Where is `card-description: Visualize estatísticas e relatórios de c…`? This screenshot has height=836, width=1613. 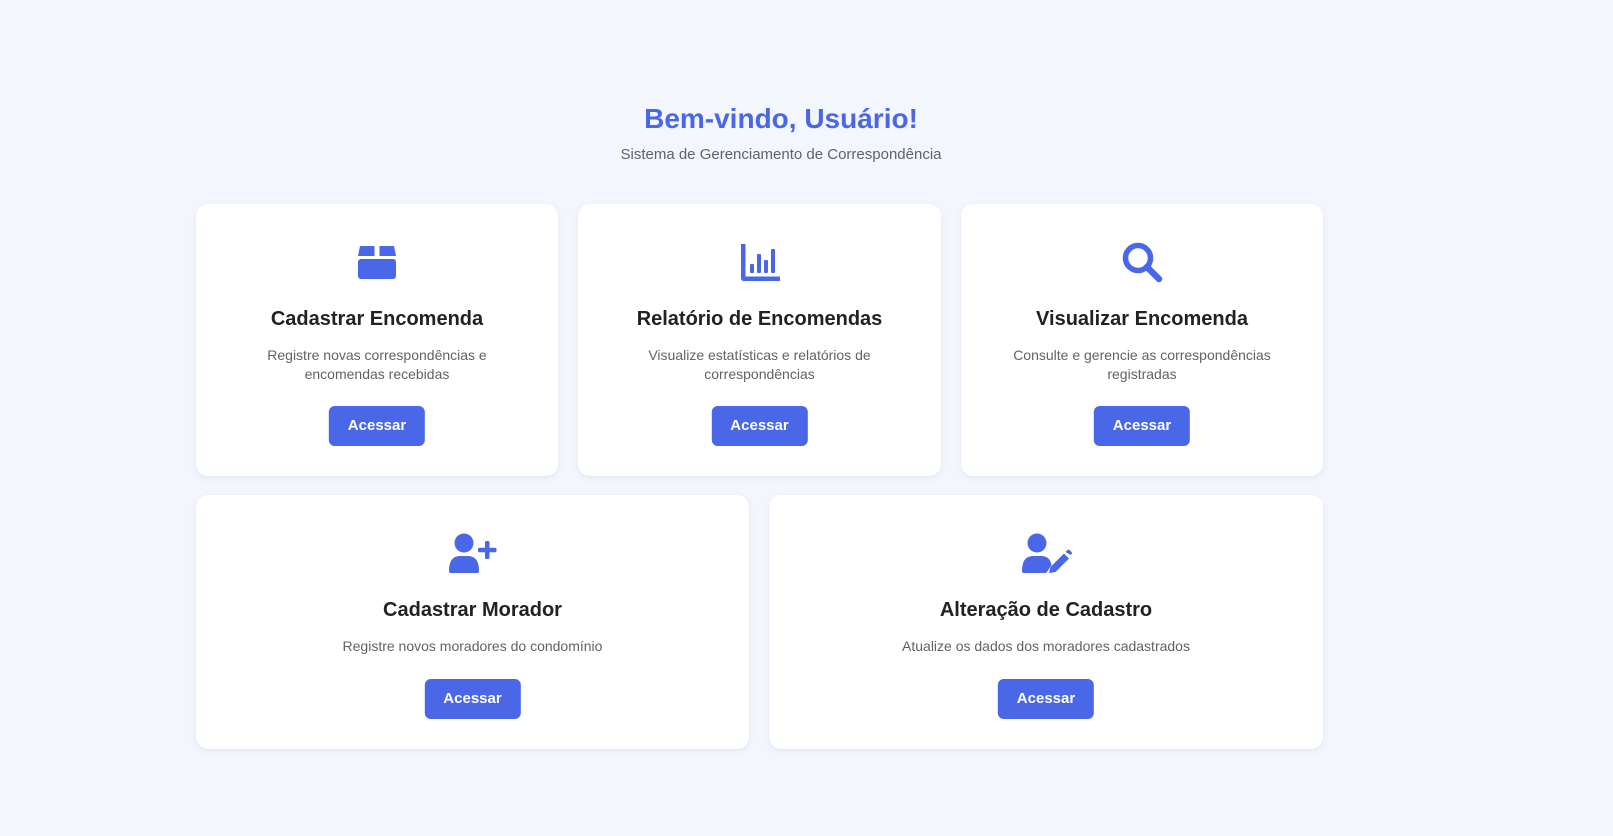 card-description: Visualize estatísticas e relatórios de c… is located at coordinates (759, 364).